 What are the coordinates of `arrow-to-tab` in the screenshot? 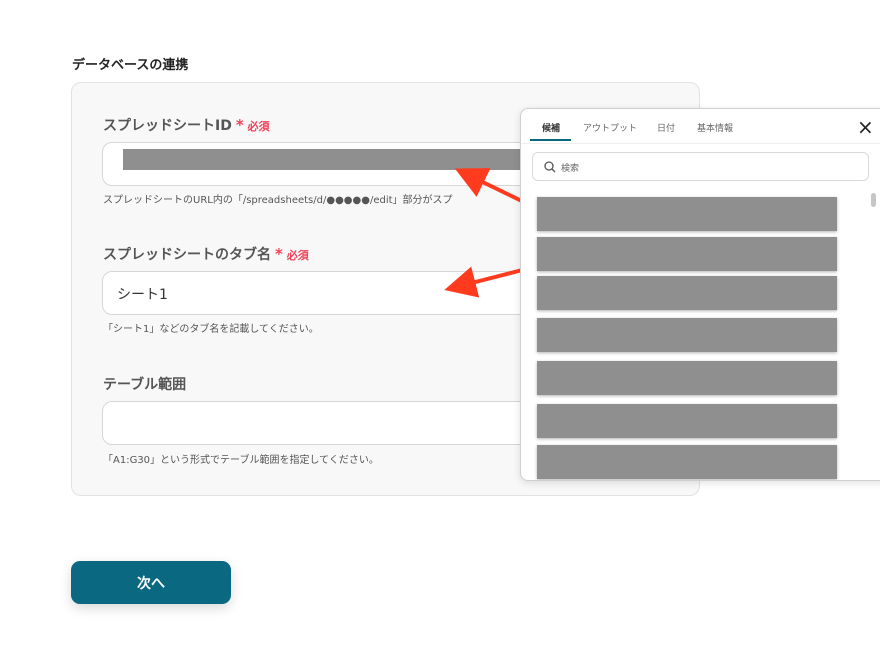 It's located at (487, 282).